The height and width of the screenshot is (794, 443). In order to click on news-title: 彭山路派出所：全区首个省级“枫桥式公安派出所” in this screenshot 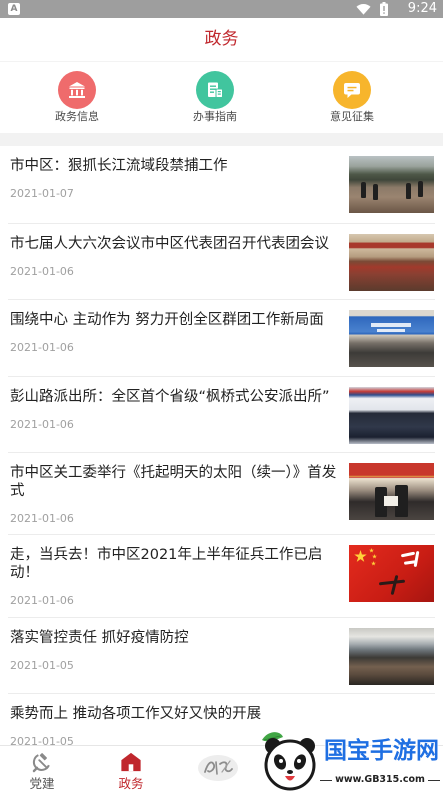, I will do `click(170, 397)`.